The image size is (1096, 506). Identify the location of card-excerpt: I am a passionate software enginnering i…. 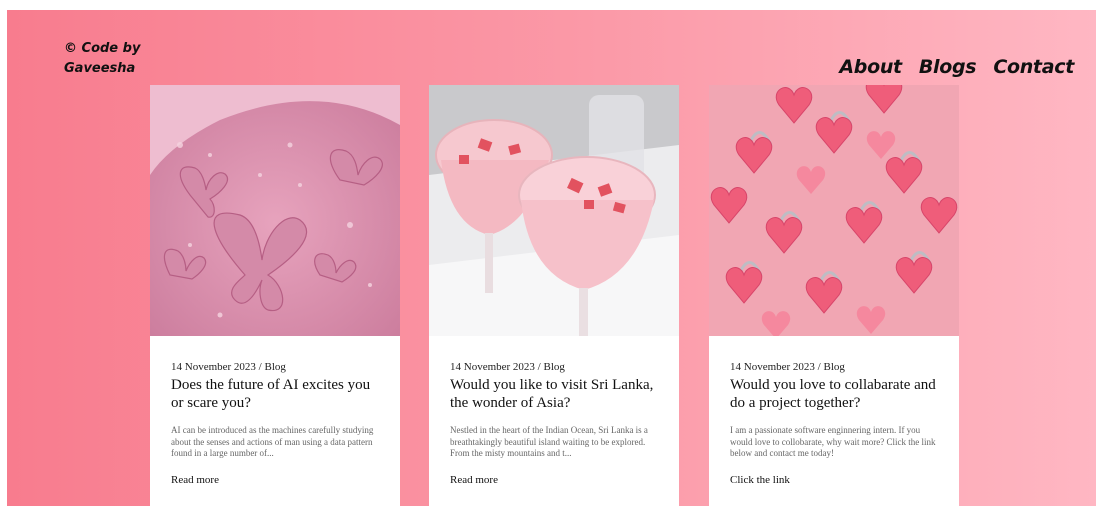
(833, 441).